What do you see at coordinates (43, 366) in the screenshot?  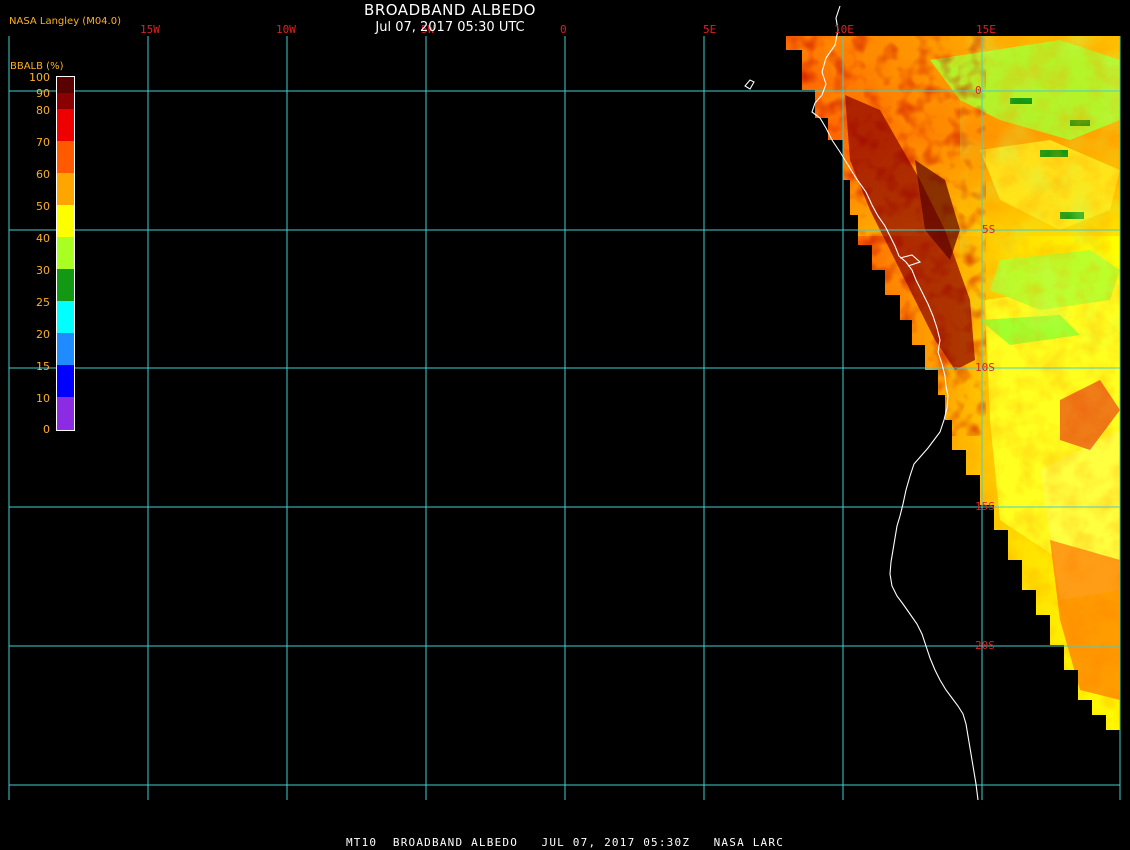 I see `colorbar-tick: 15` at bounding box center [43, 366].